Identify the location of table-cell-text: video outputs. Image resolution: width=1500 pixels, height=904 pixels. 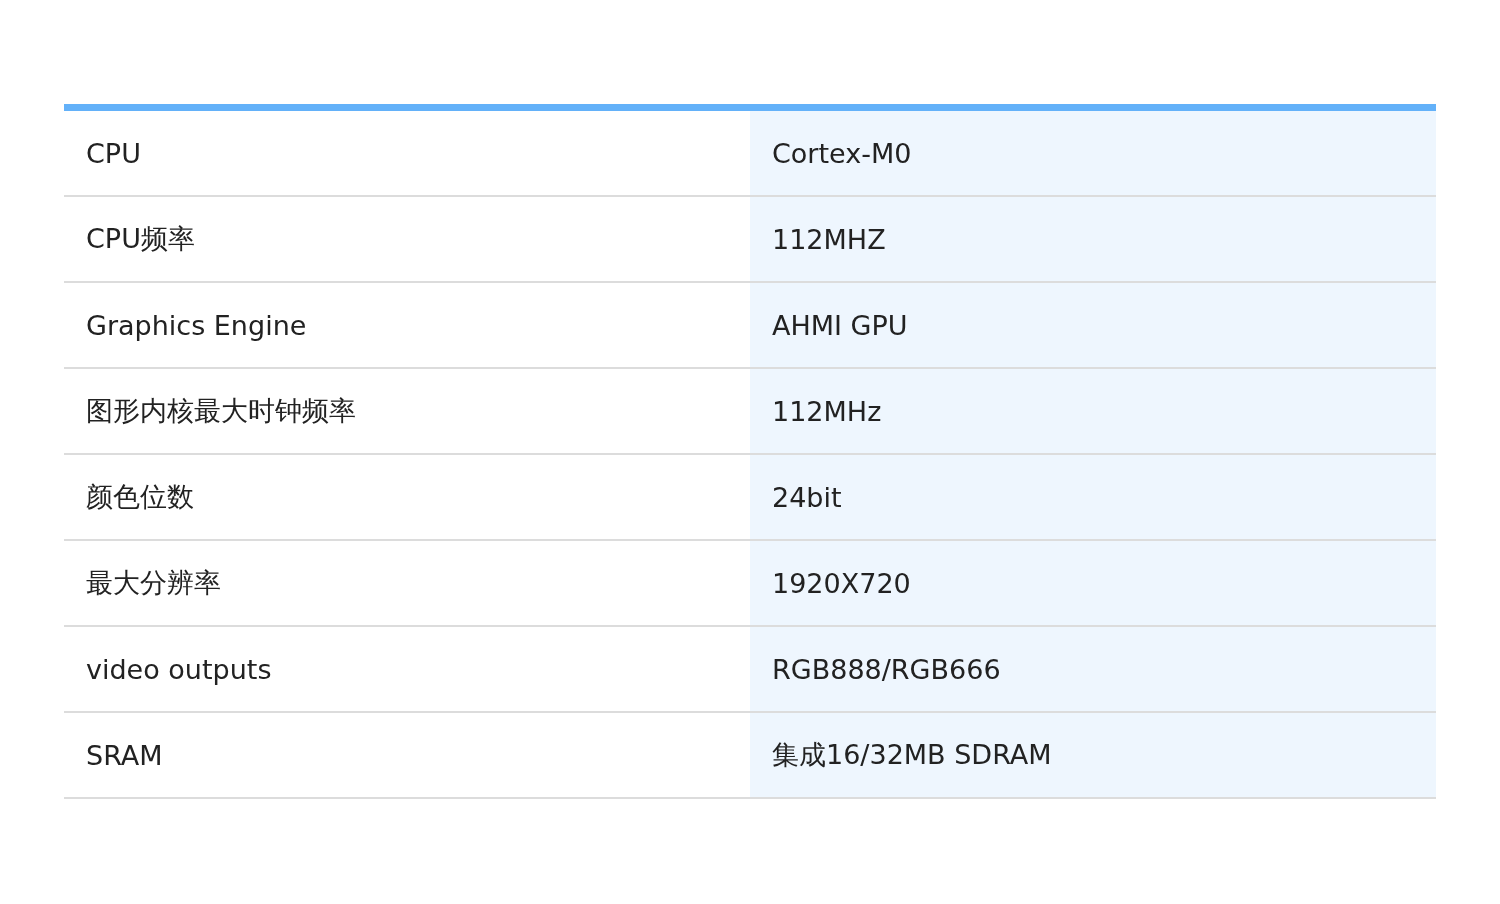
(179, 669).